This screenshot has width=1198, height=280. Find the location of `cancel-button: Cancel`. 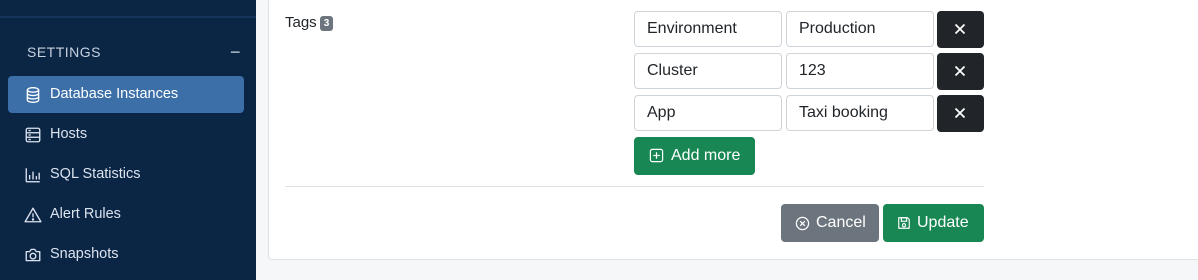

cancel-button: Cancel is located at coordinates (830, 223).